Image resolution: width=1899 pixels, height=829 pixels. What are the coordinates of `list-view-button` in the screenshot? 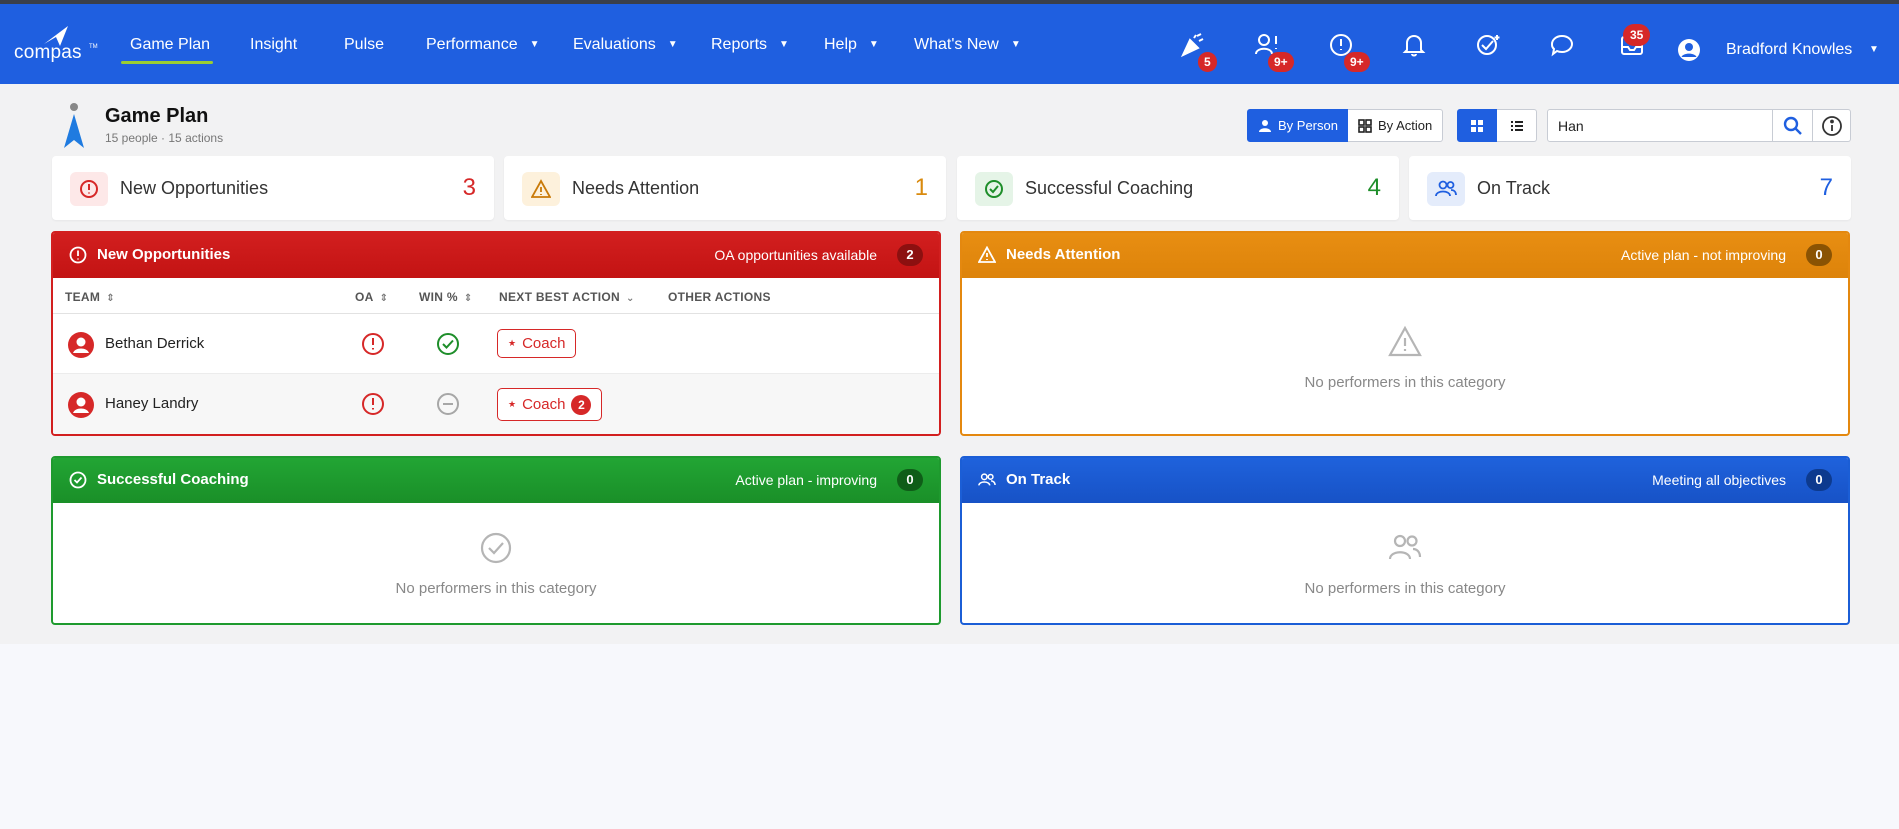 It's located at (1517, 125).